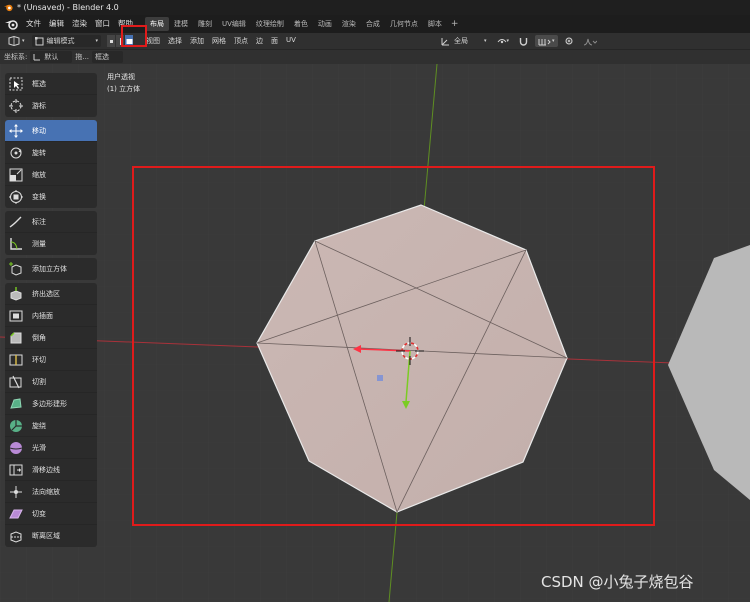 This screenshot has height=602, width=750. I want to click on tool-label: 滑移边线, so click(46, 469).